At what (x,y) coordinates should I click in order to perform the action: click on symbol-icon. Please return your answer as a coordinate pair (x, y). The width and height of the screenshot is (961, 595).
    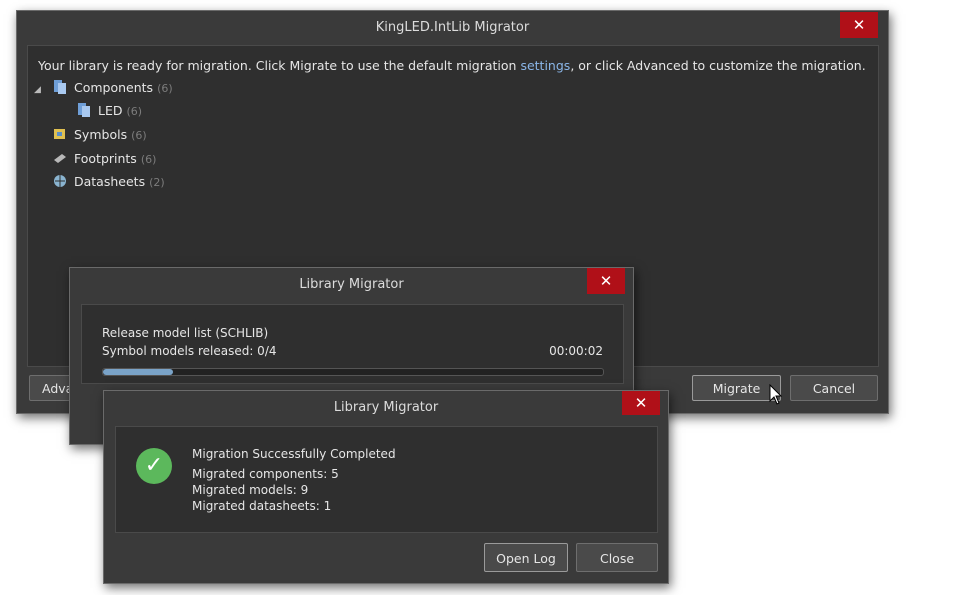
    Looking at the image, I should click on (60, 134).